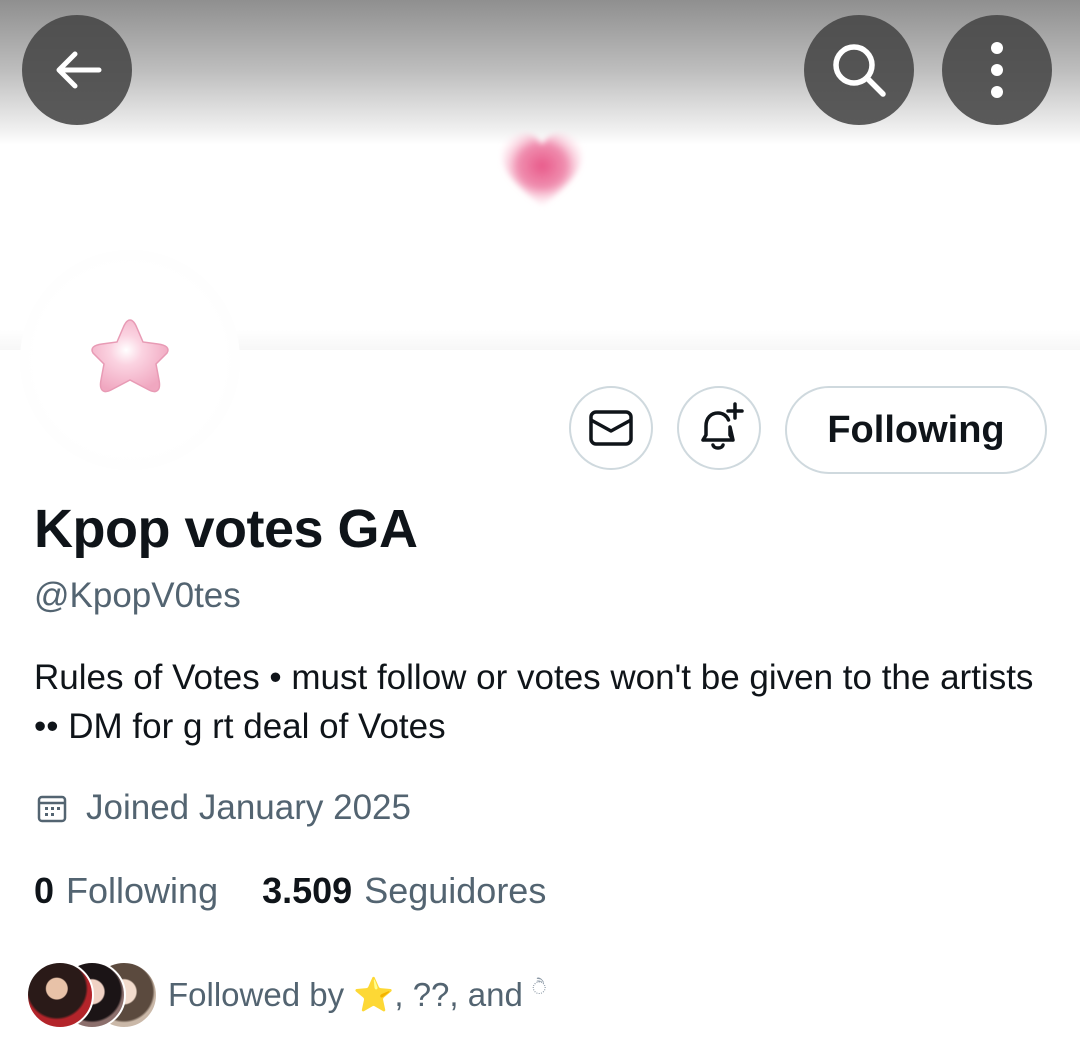 Image resolution: width=1080 pixels, height=1046 pixels. I want to click on more-vertical-icon, so click(997, 70).